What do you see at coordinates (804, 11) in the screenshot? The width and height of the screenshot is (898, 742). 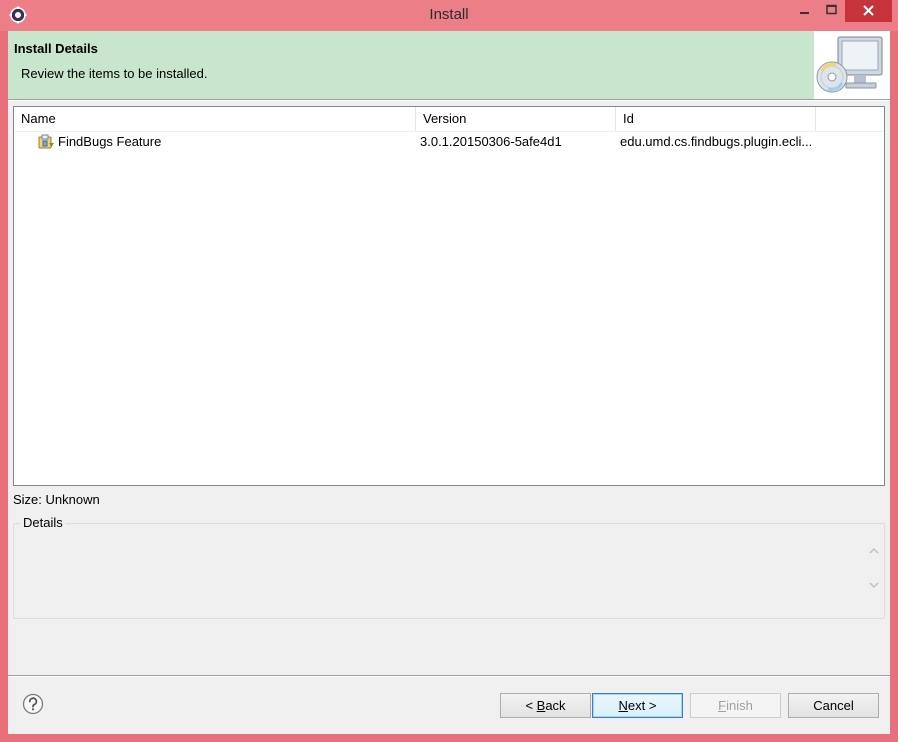 I see `minimize-button` at bounding box center [804, 11].